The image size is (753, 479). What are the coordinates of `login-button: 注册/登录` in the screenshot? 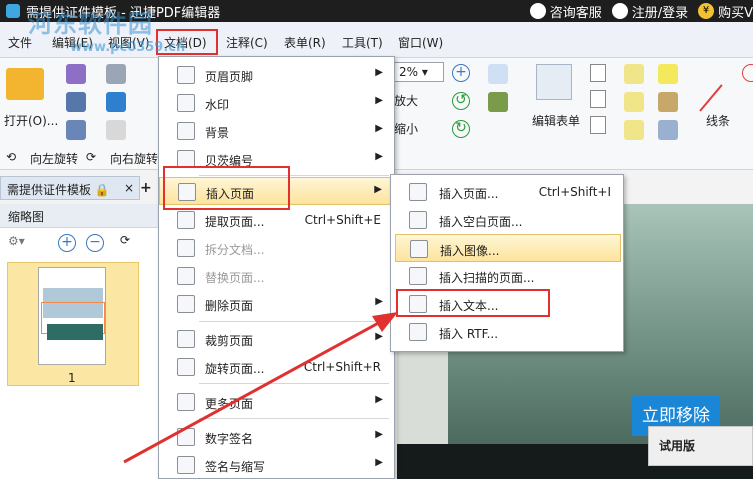 It's located at (649, 11).